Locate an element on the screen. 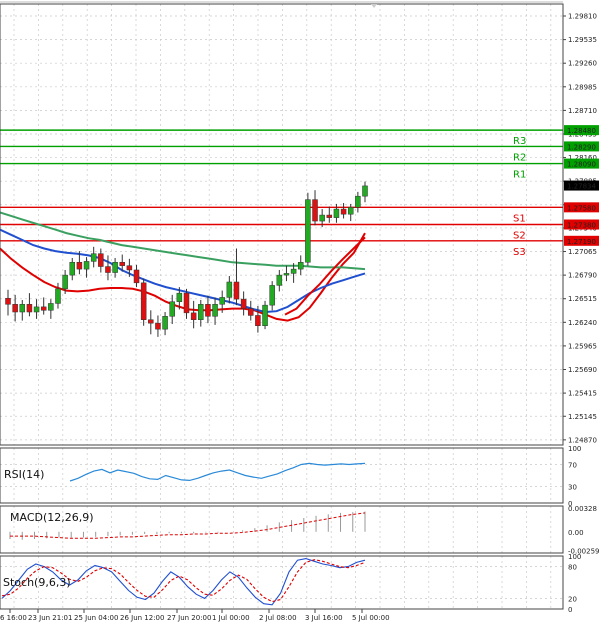 This screenshot has height=630, width=600. x-tick-label: 3 Jul 16:00 is located at coordinates (324, 618).